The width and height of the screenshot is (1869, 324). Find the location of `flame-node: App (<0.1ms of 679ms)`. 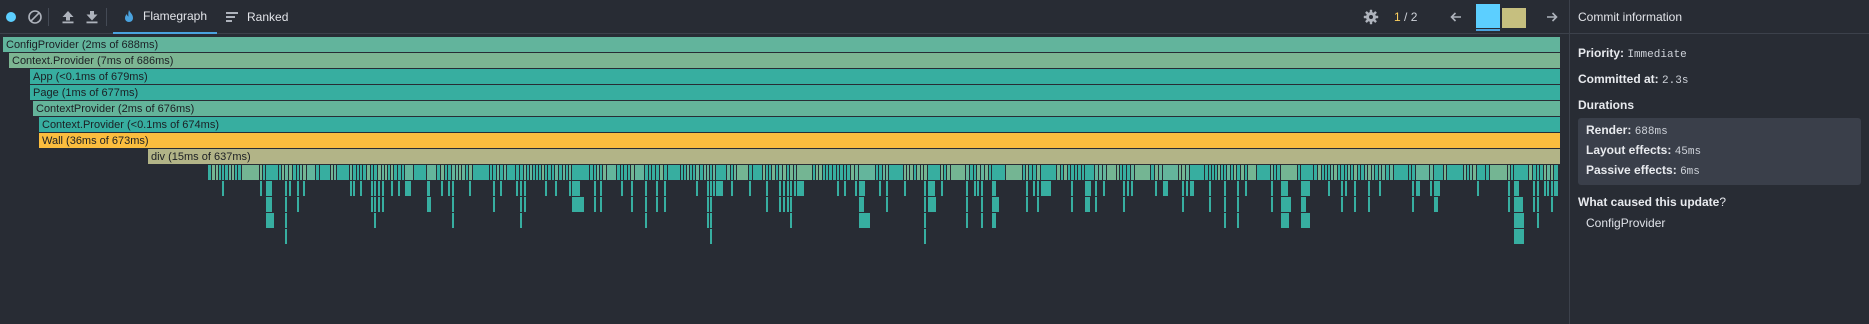

flame-node: App (<0.1ms of 679ms) is located at coordinates (795, 76).